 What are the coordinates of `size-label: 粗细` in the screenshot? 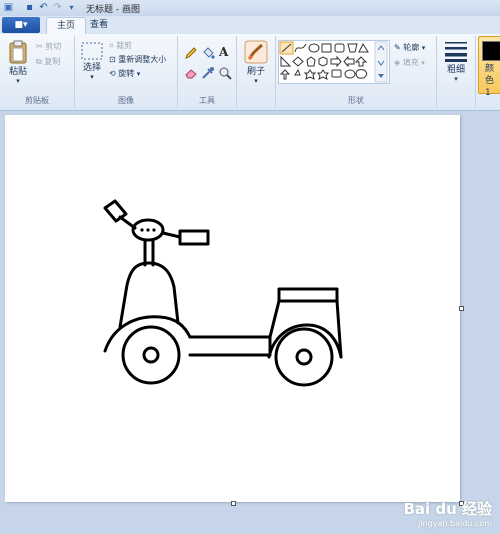 It's located at (455, 70).